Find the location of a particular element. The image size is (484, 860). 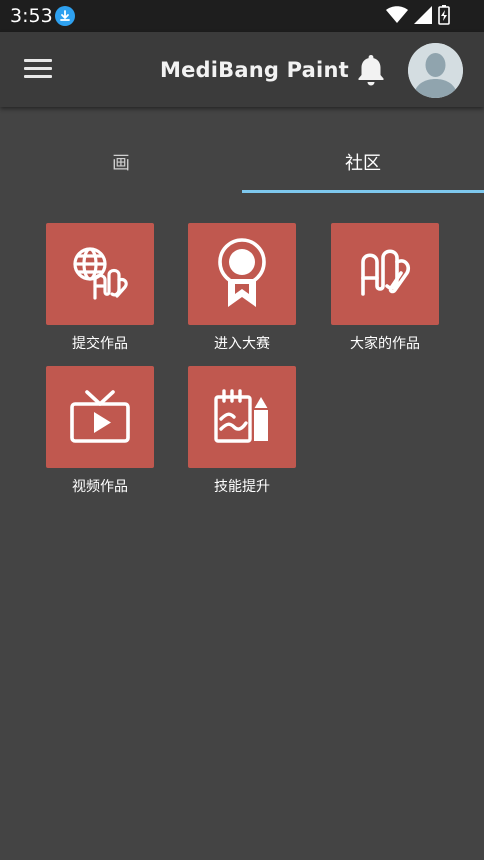

app-bar: MediBang Paint is located at coordinates (242, 69).